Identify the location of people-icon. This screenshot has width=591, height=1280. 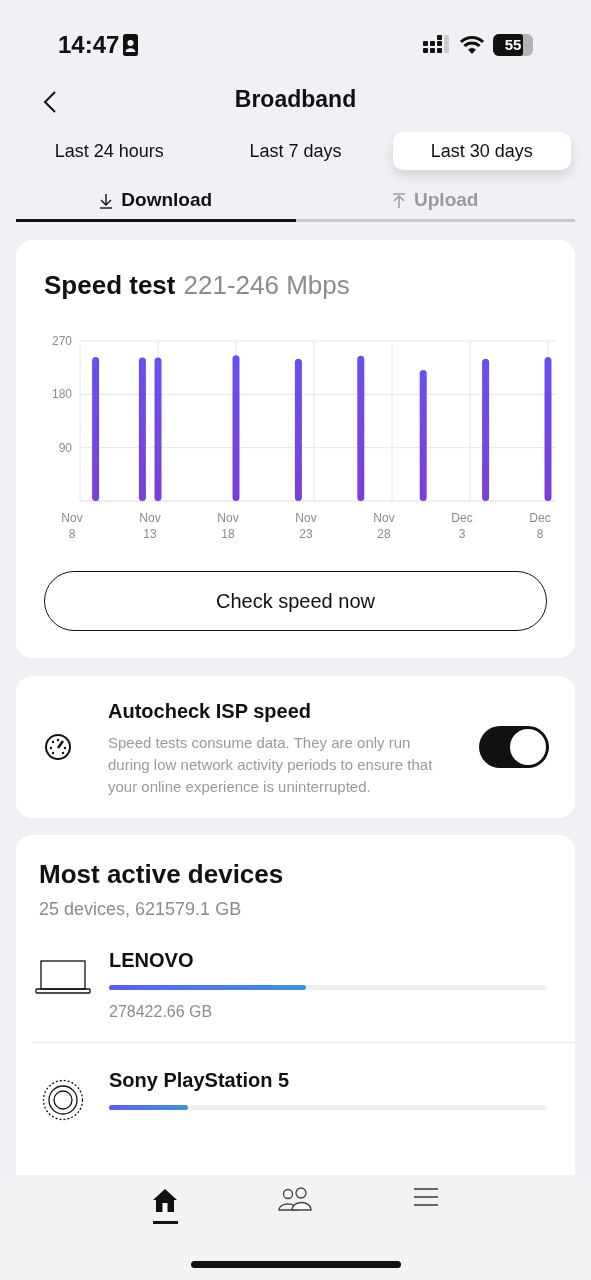
(295, 1199).